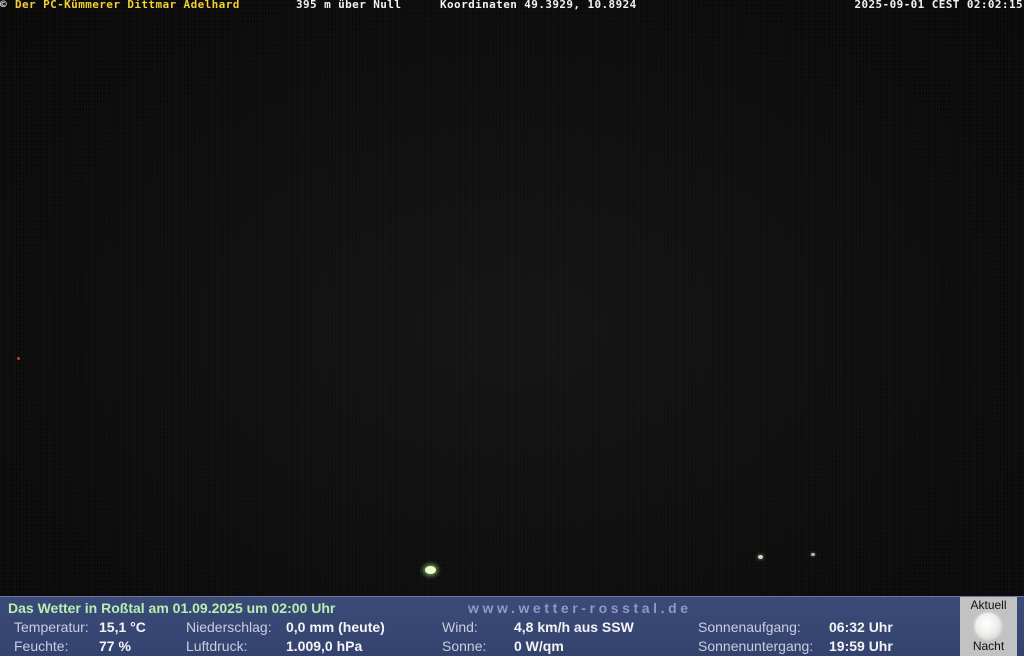 The height and width of the screenshot is (656, 1024). I want to click on timestamp-text: 2025-09-01 CEST 02:02:15, so click(938, 5).